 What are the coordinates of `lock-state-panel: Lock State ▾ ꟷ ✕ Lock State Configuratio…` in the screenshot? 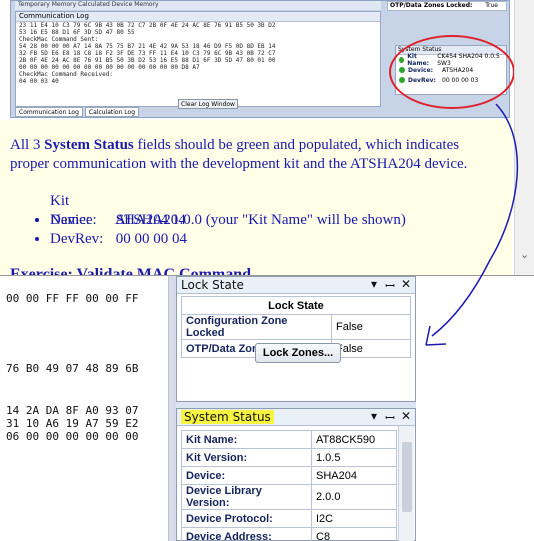 It's located at (296, 339).